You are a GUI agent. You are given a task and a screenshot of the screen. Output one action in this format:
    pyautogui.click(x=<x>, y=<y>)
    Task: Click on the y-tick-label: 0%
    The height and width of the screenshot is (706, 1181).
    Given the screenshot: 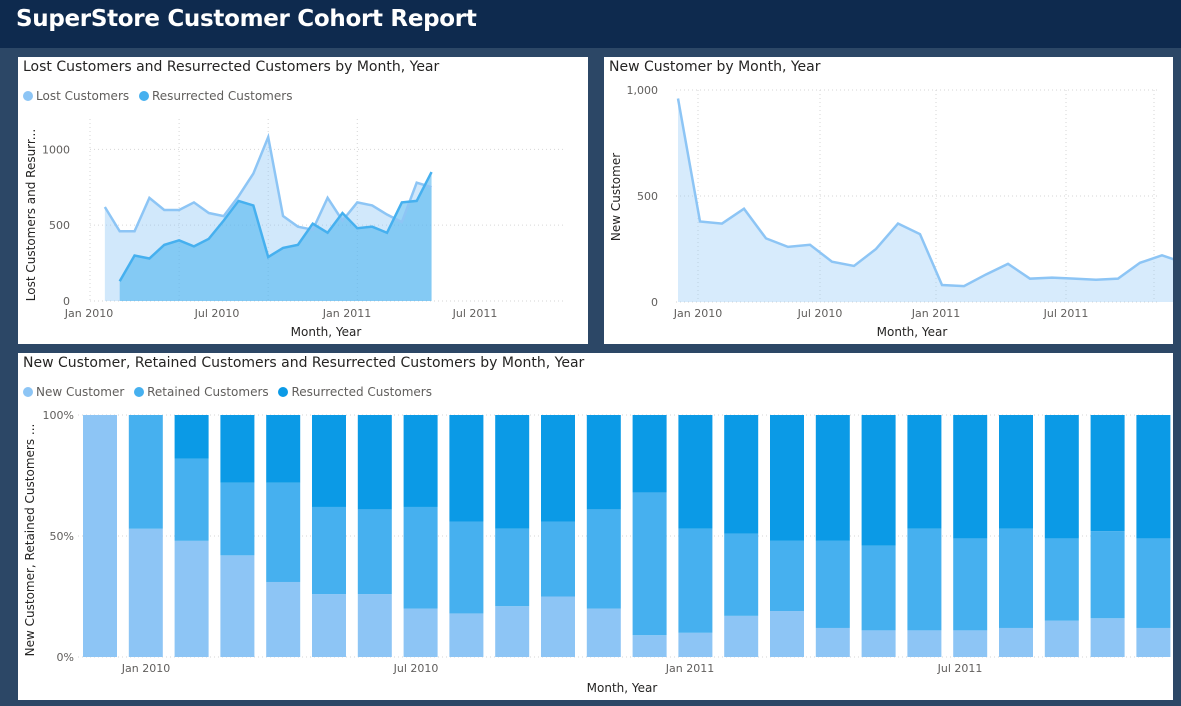 What is the action you would take?
    pyautogui.click(x=65, y=657)
    